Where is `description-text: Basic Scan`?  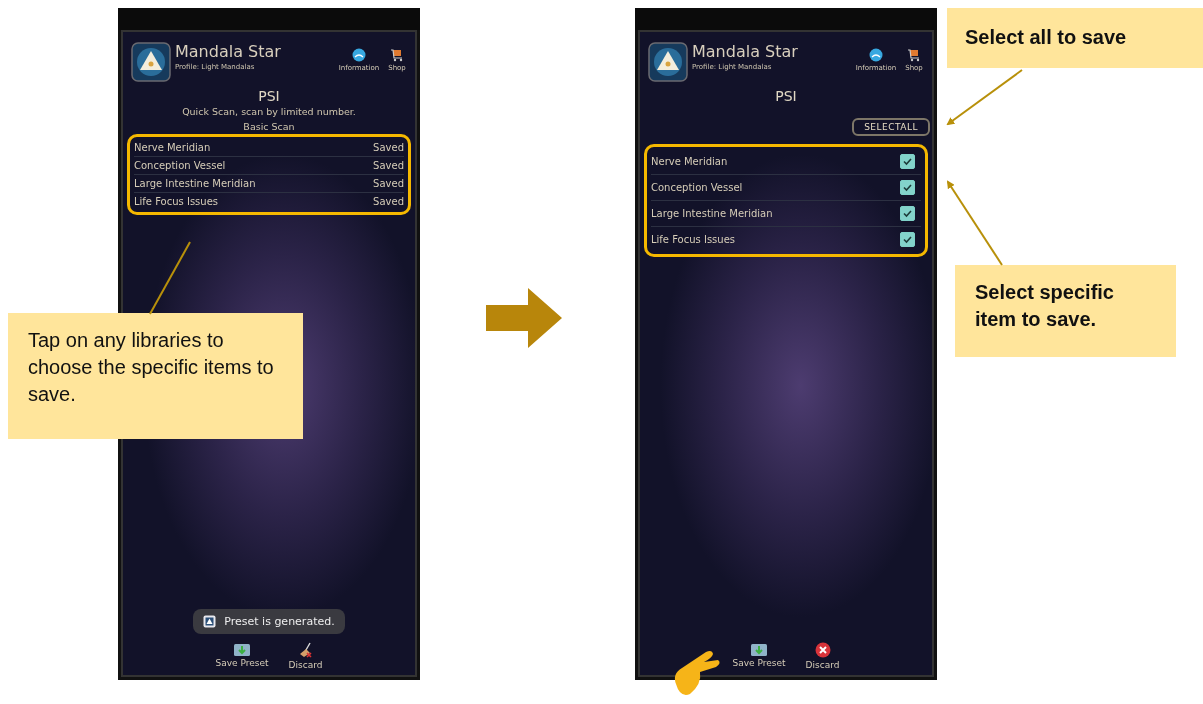 description-text: Basic Scan is located at coordinates (269, 127).